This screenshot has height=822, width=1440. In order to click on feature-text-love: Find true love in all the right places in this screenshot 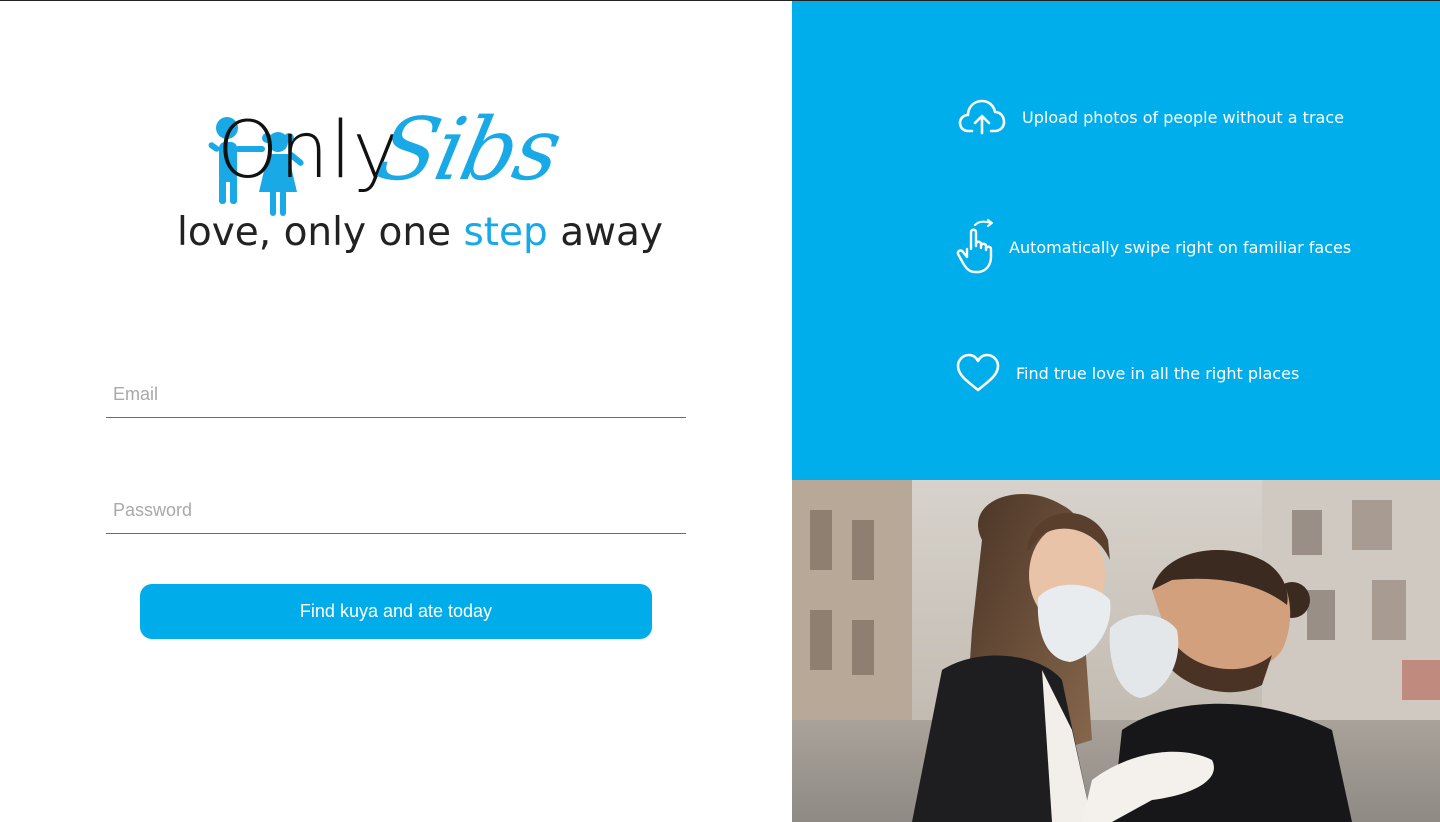, I will do `click(1158, 373)`.